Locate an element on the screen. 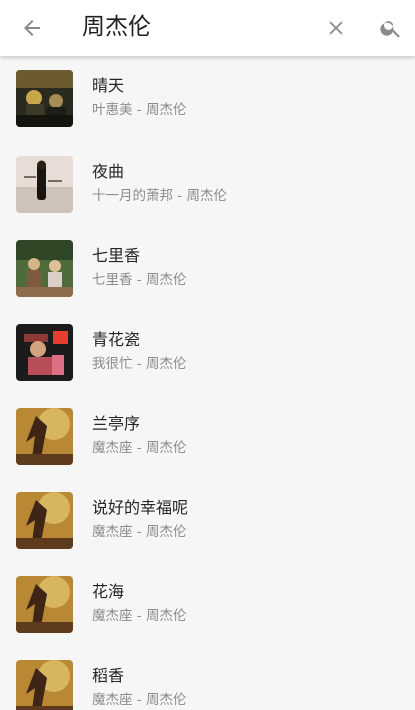  song-row: 夜曲 十一月的萧邦 - 周杰伦 is located at coordinates (207, 184).